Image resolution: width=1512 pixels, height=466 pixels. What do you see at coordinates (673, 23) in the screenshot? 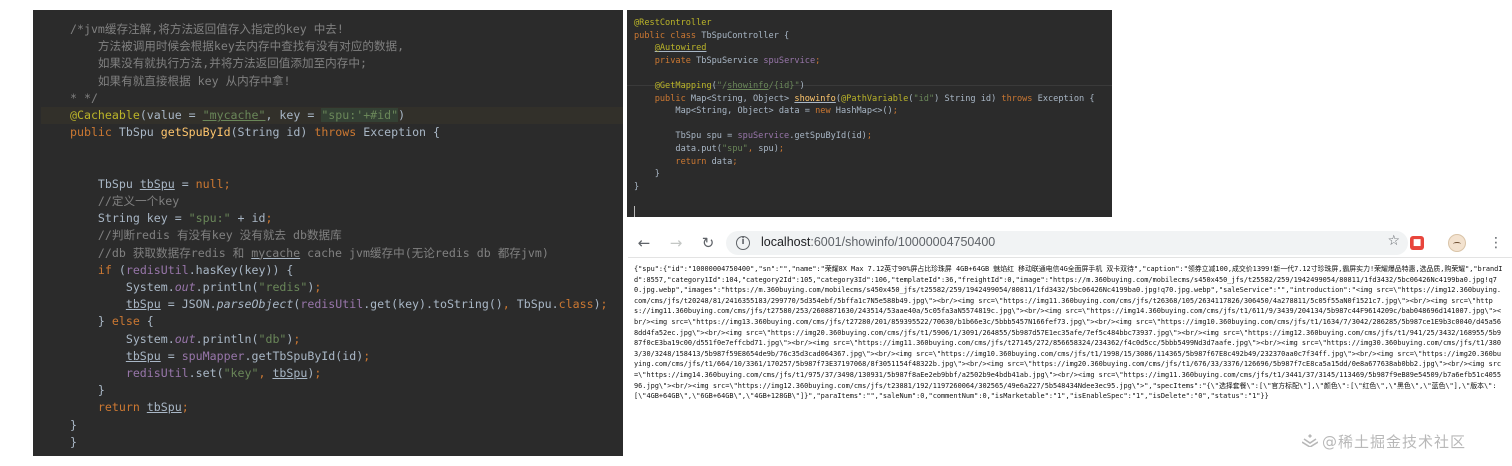
I see `code-line: @RestController` at bounding box center [673, 23].